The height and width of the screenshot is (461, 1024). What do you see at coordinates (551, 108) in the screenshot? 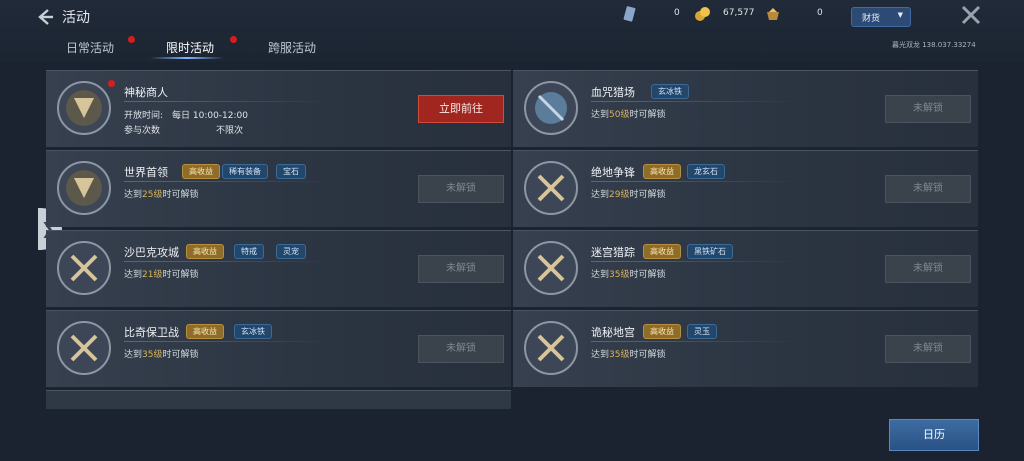
I see `crest-emblem-icon` at bounding box center [551, 108].